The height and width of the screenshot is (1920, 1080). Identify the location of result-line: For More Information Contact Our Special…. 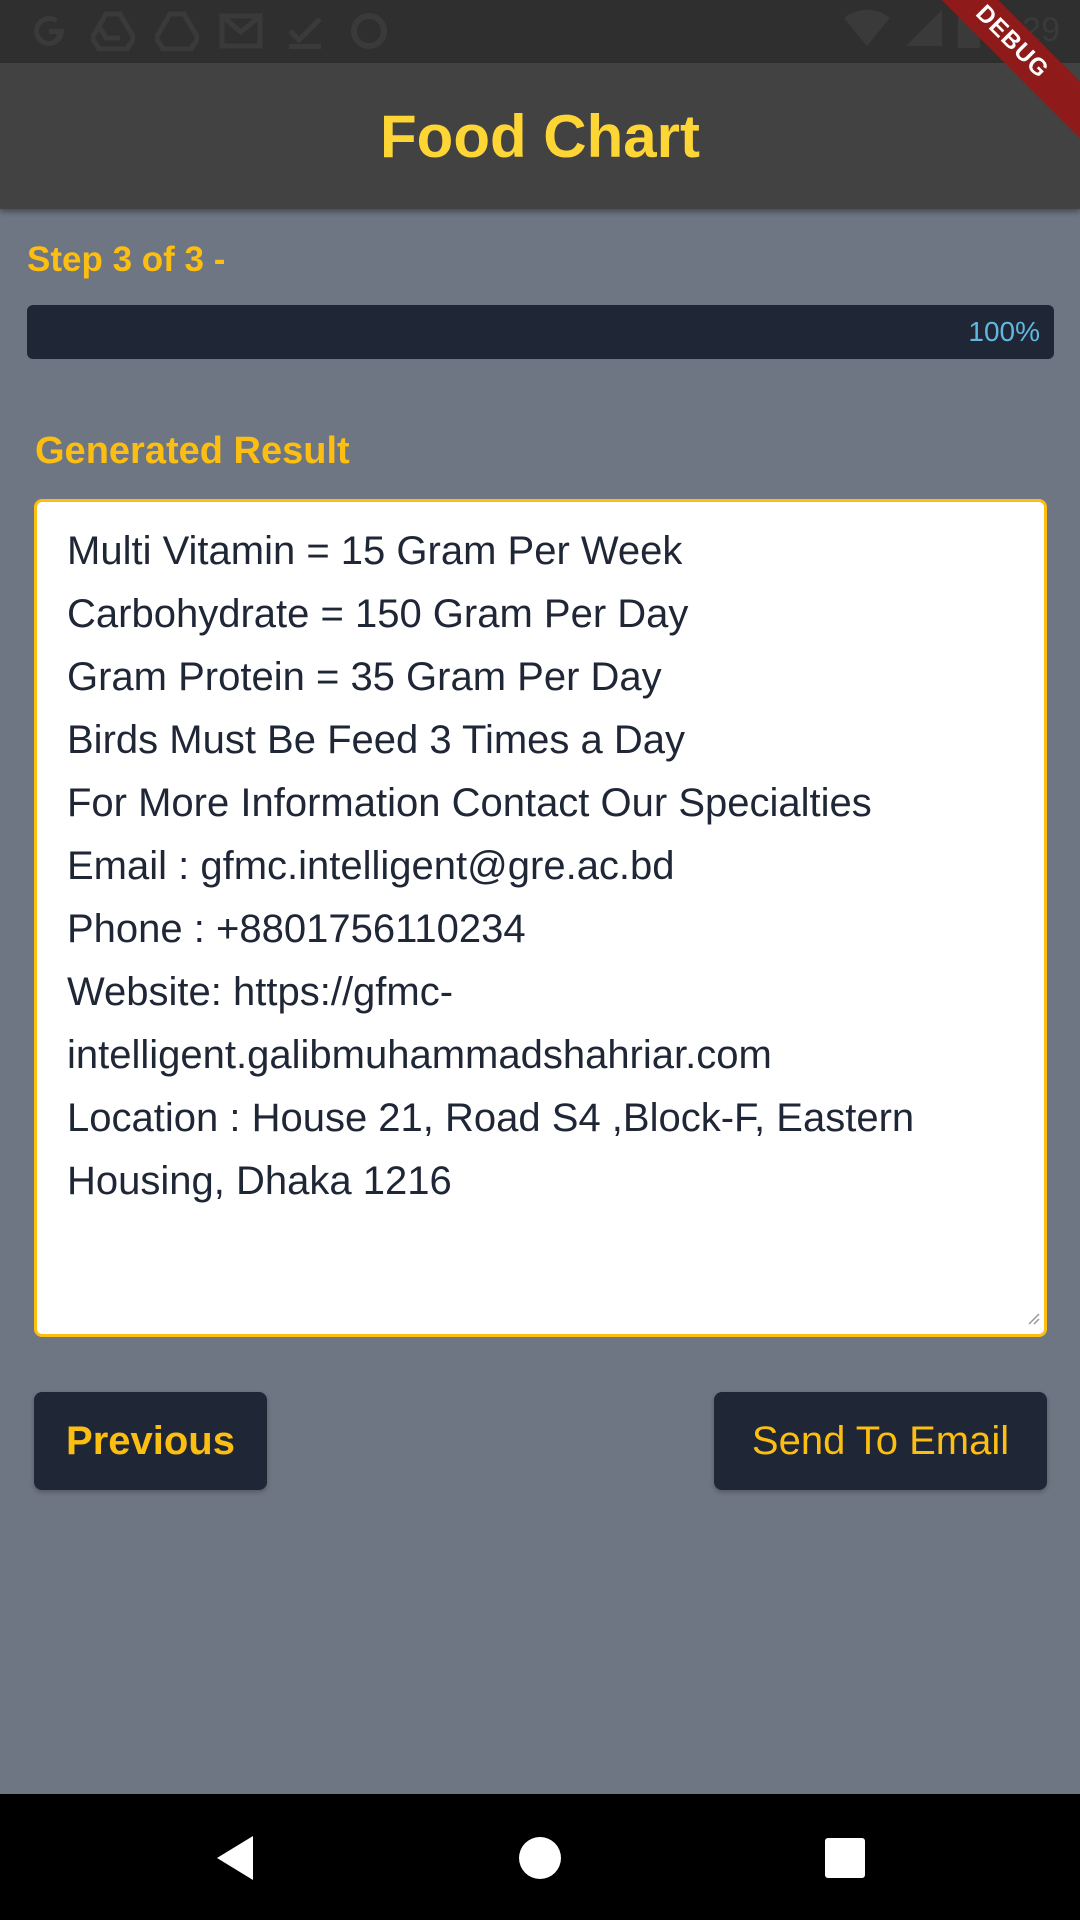
(469, 803).